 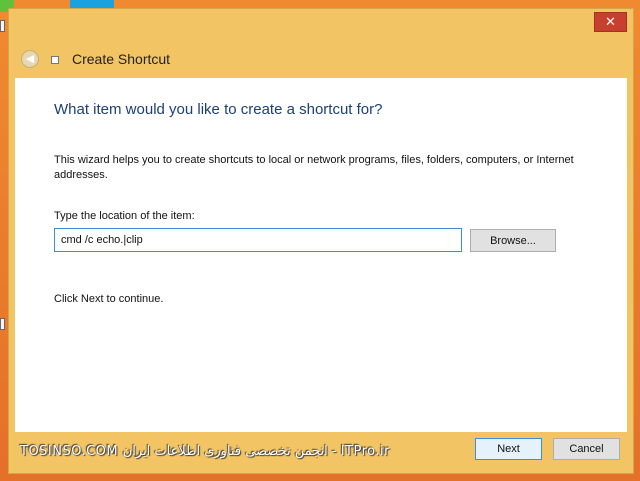 What do you see at coordinates (55, 60) in the screenshot?
I see `shortcut-icon` at bounding box center [55, 60].